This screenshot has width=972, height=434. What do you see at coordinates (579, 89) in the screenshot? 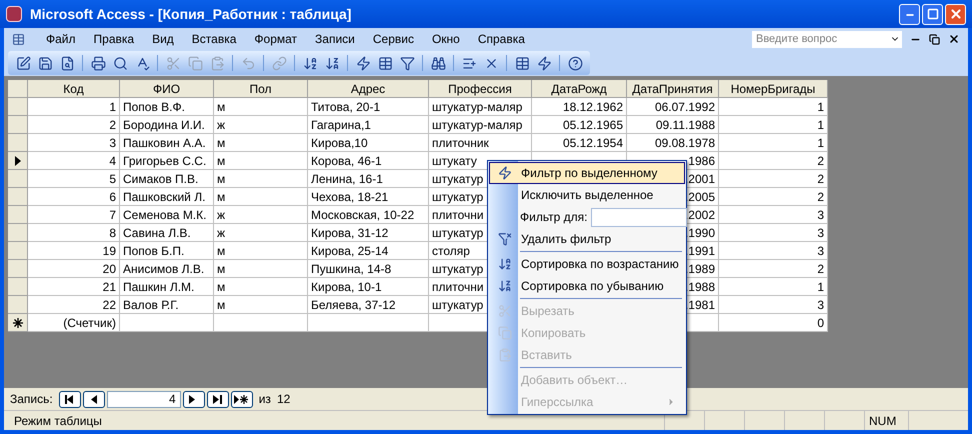
I see `column-header: ДатаРожд` at bounding box center [579, 89].